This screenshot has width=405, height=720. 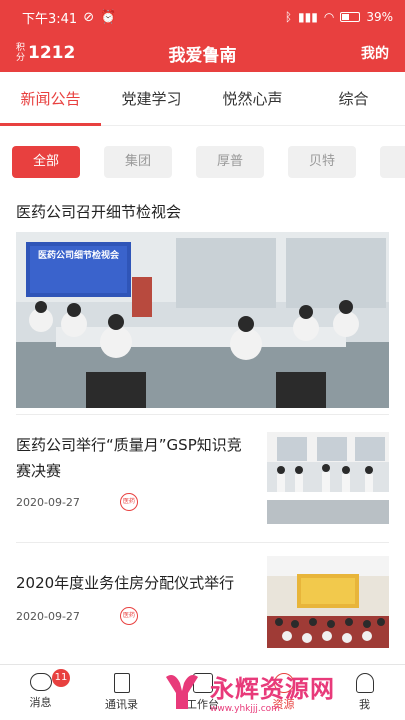 I want to click on status-time: 下午3:41, so click(x=50, y=19).